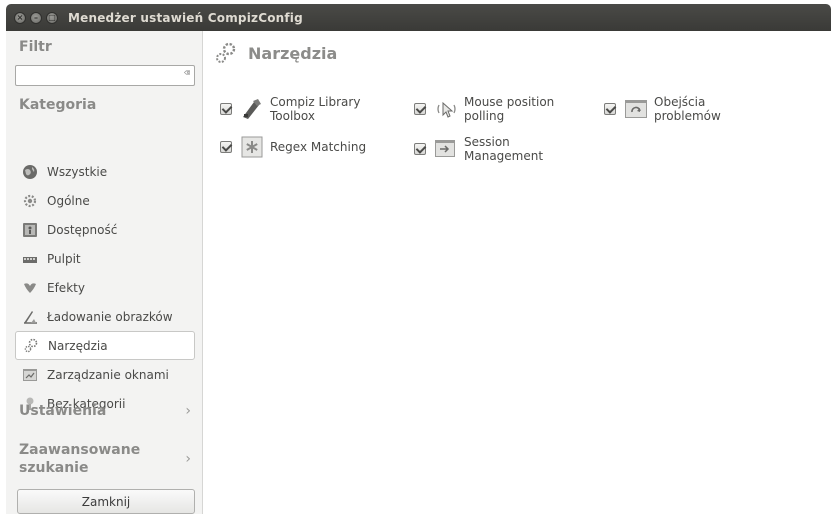 This screenshot has width=831, height=514. I want to click on accessibility-icon, so click(30, 230).